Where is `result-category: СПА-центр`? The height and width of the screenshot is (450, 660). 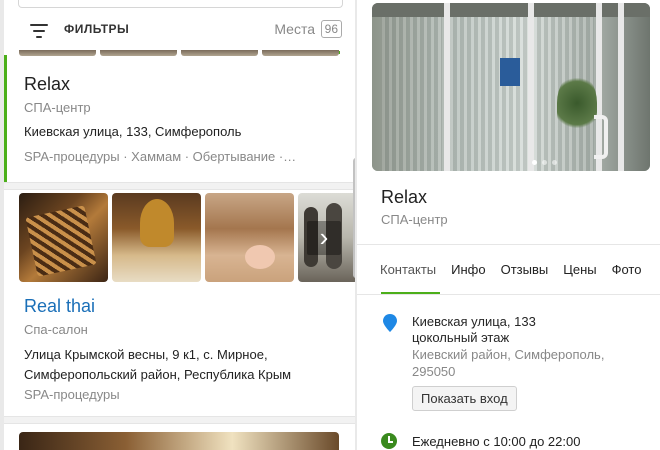
result-category: СПА-центр is located at coordinates (57, 107).